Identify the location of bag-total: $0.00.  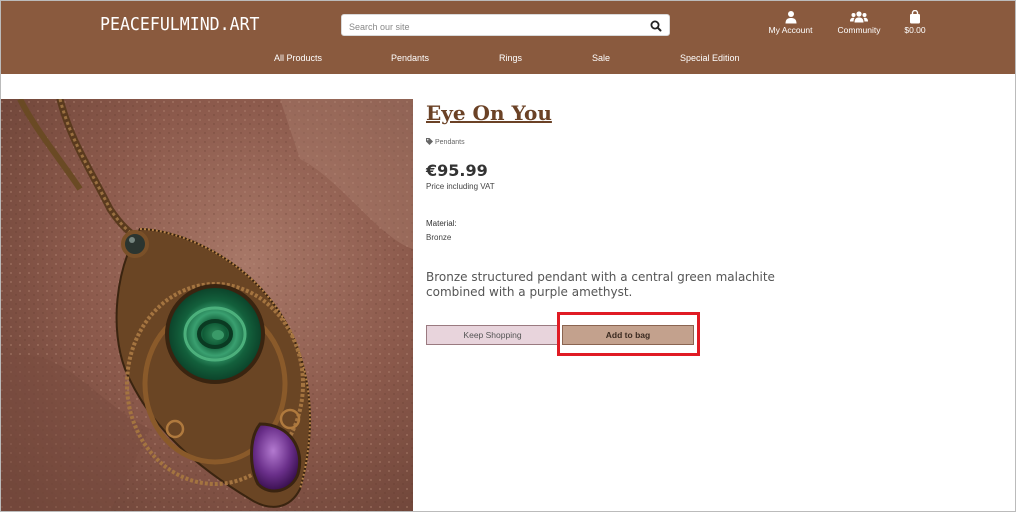
(915, 30).